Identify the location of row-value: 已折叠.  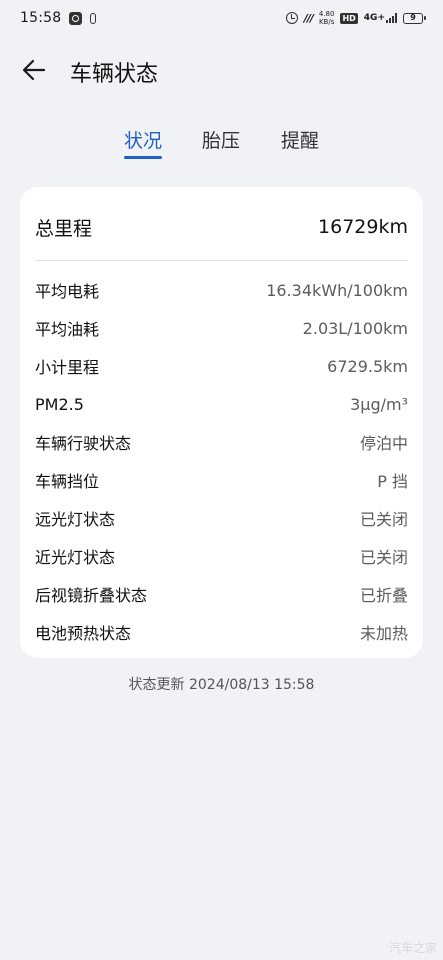
(383, 595).